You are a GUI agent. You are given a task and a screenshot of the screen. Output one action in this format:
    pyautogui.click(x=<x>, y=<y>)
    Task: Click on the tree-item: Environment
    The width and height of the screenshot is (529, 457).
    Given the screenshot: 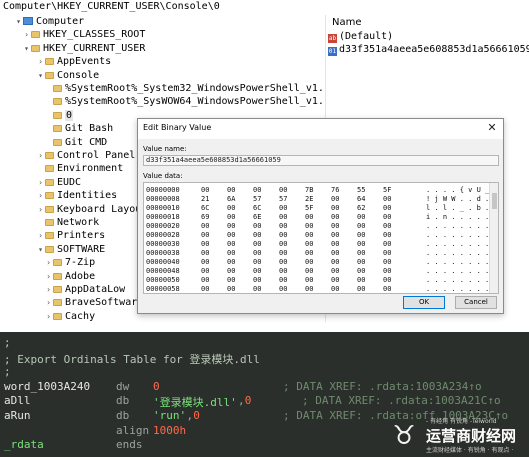 What is the action you would take?
    pyautogui.click(x=79, y=169)
    